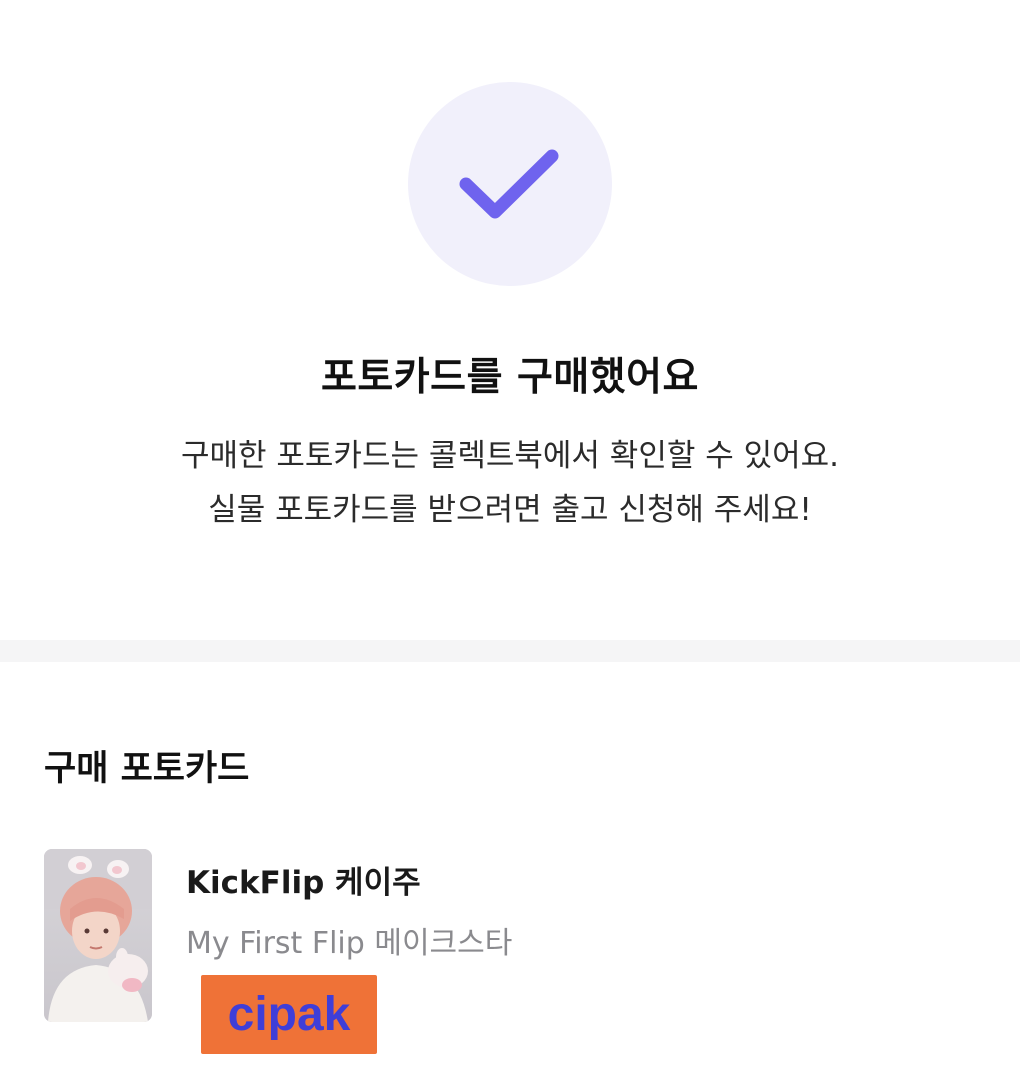  I want to click on watermark-label: cipak, so click(289, 1014).